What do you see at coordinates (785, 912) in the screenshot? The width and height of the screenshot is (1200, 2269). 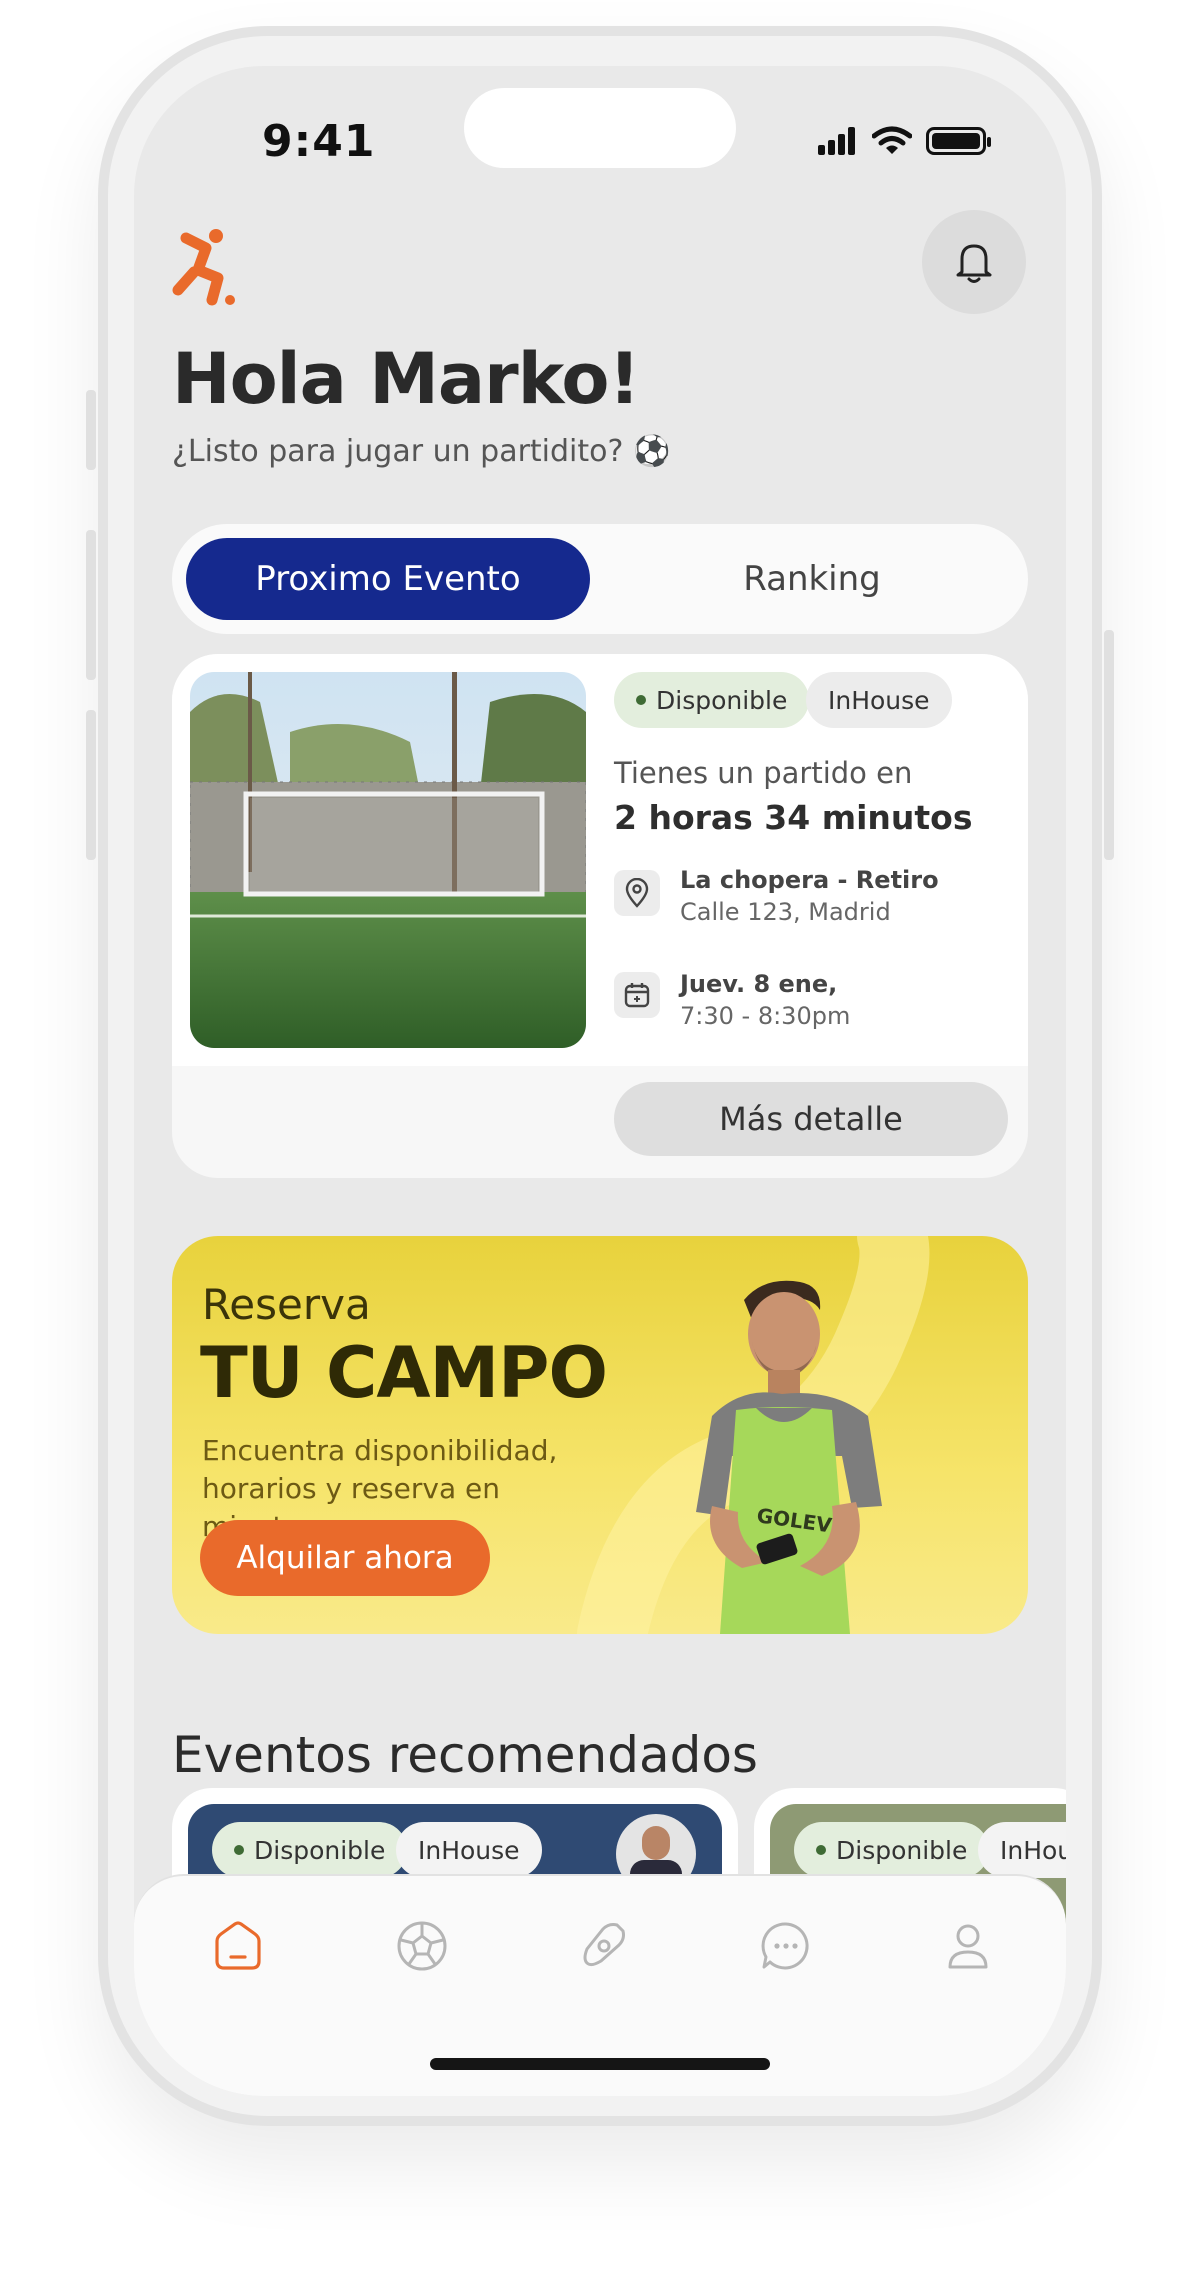 I see `venue-address: Calle 123, Madrid` at bounding box center [785, 912].